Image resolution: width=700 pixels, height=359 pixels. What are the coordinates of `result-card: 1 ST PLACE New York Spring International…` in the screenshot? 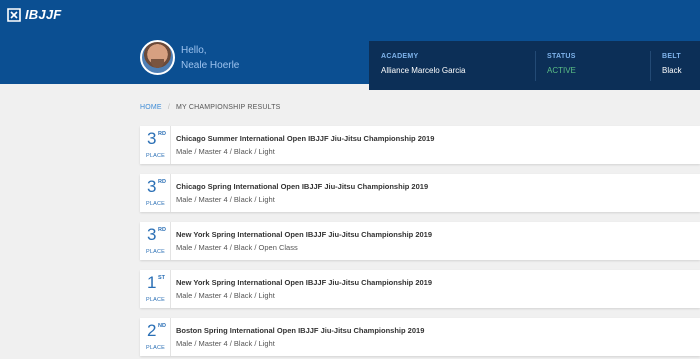 It's located at (420, 289).